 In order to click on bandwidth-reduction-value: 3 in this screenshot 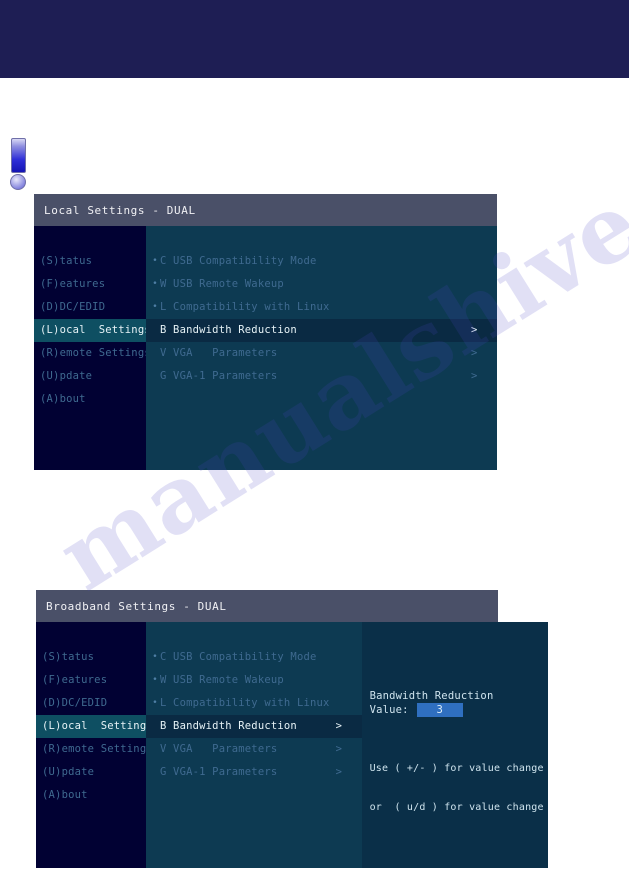, I will do `click(439, 710)`.